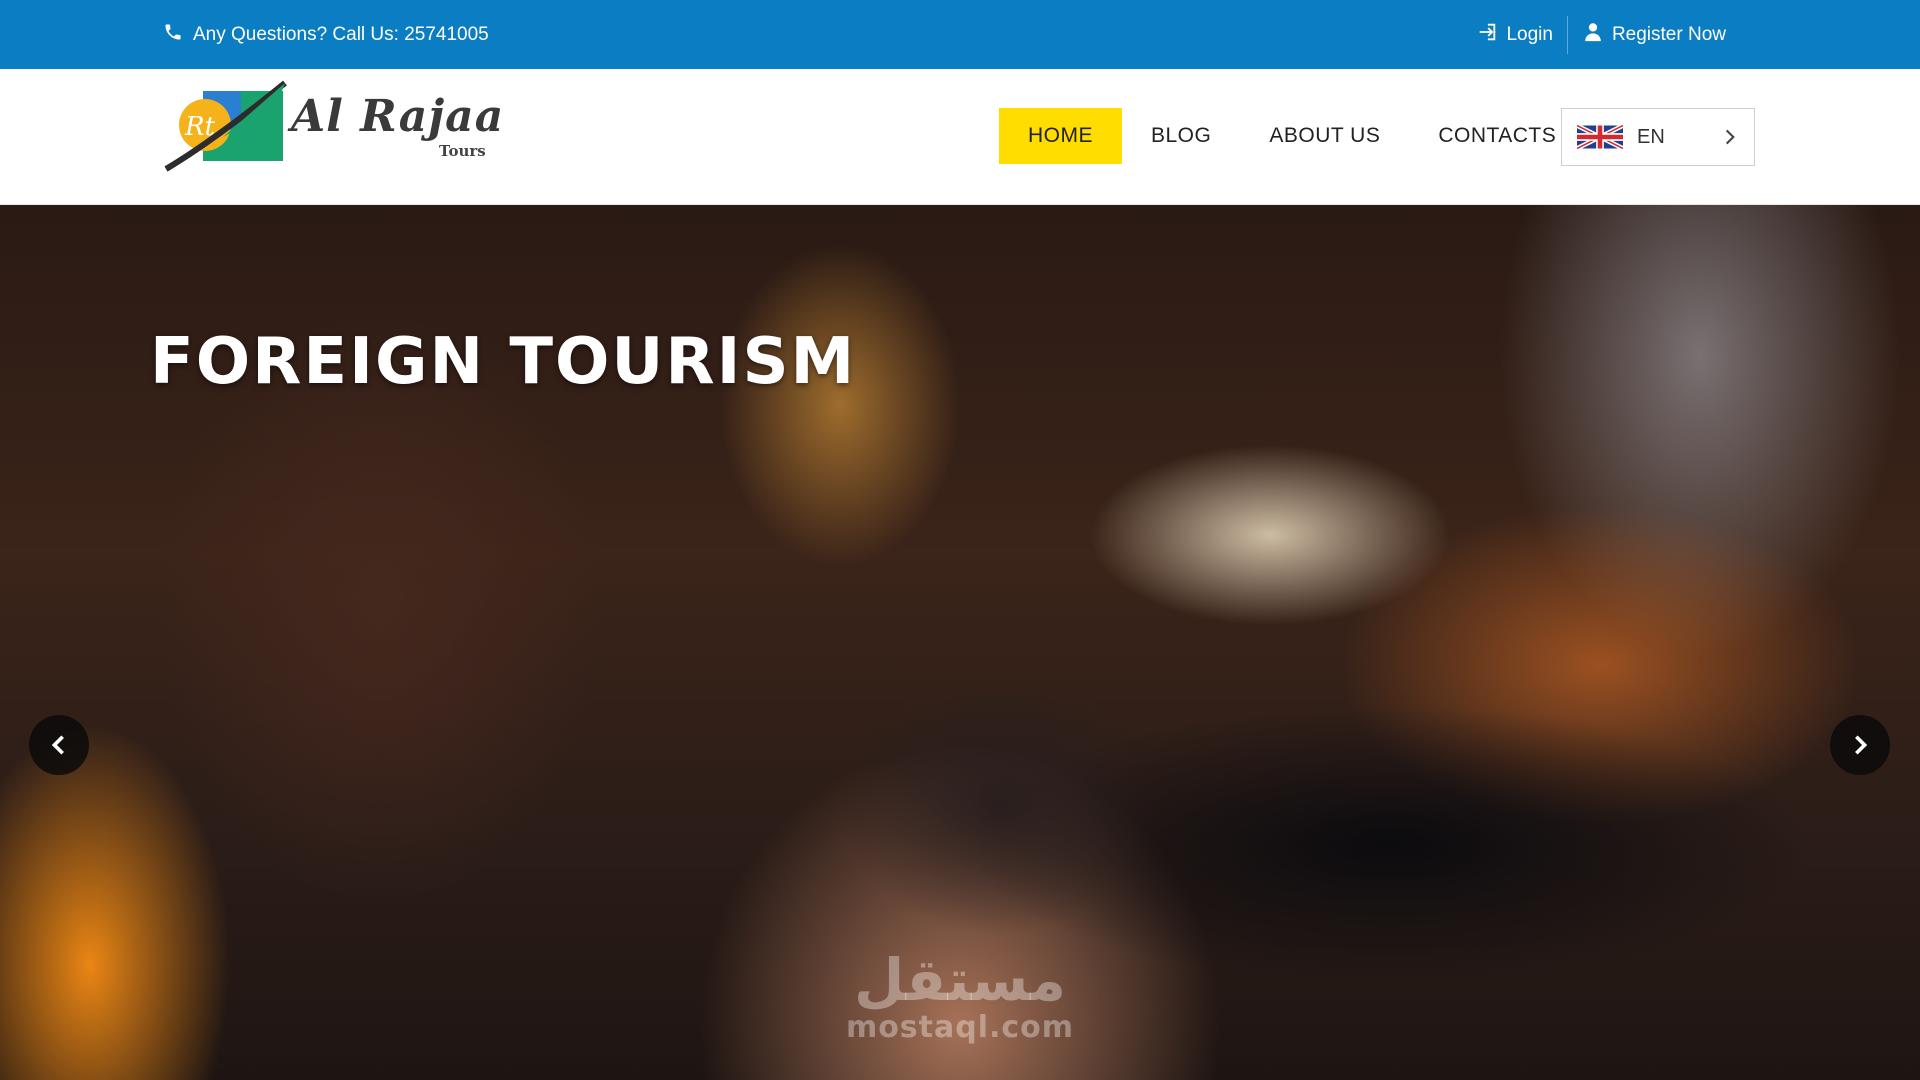  What do you see at coordinates (462, 151) in the screenshot?
I see `logo-brand-sub: Tours` at bounding box center [462, 151].